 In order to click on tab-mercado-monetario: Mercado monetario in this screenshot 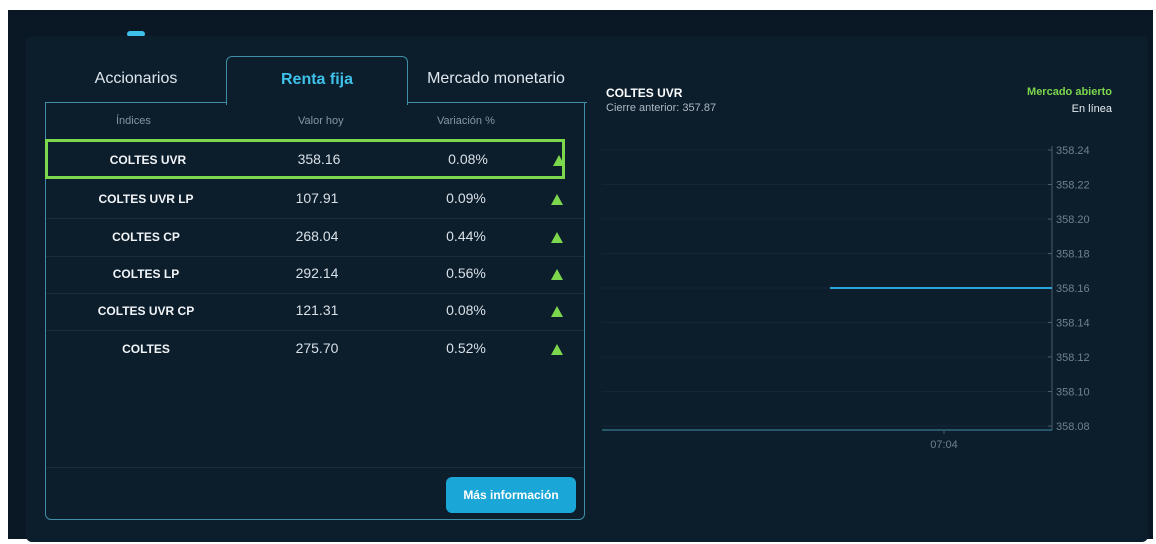, I will do `click(496, 79)`.